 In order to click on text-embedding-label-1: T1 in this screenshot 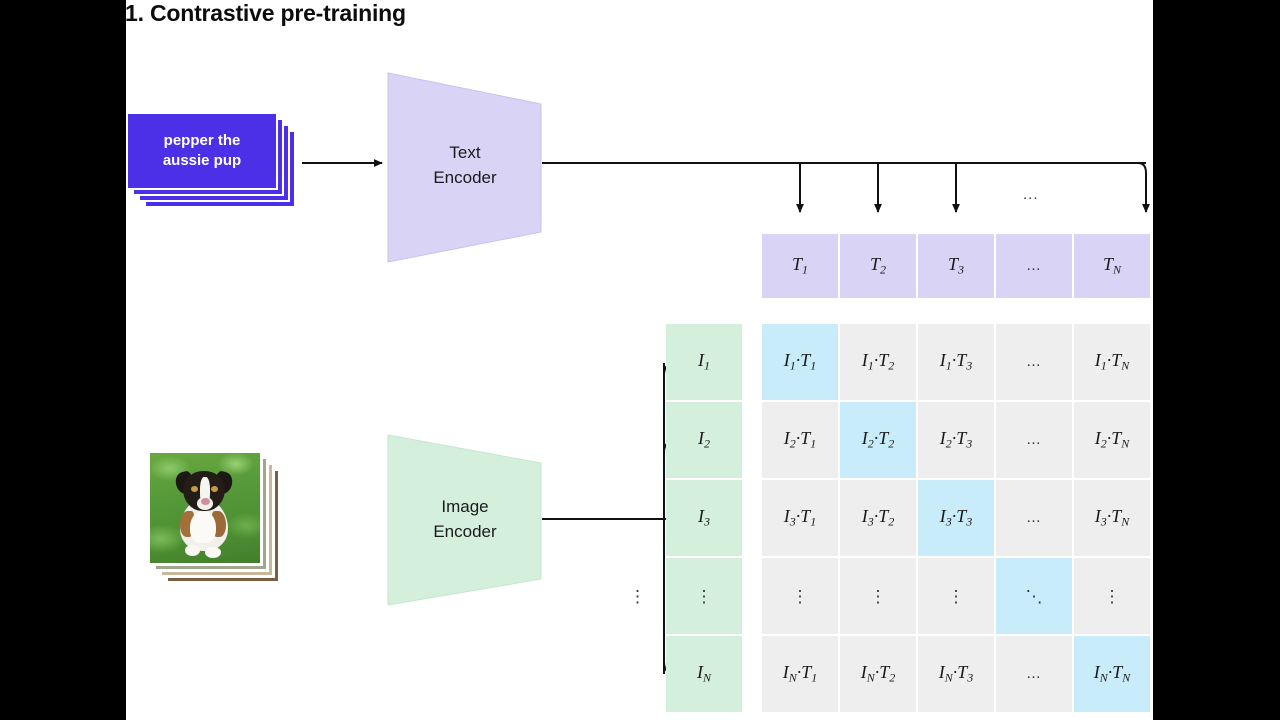, I will do `click(799, 265)`.